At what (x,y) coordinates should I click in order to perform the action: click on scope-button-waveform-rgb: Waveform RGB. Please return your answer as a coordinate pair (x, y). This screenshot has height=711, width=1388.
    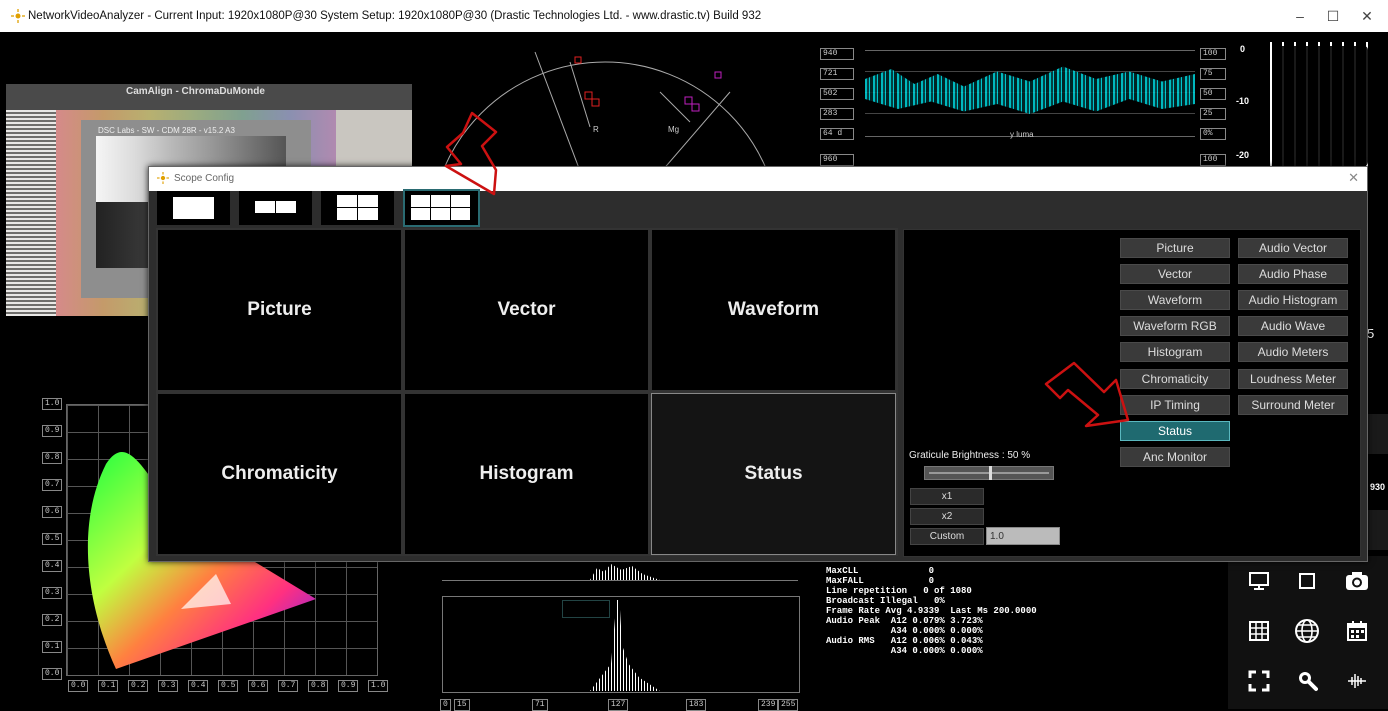
    Looking at the image, I should click on (1175, 326).